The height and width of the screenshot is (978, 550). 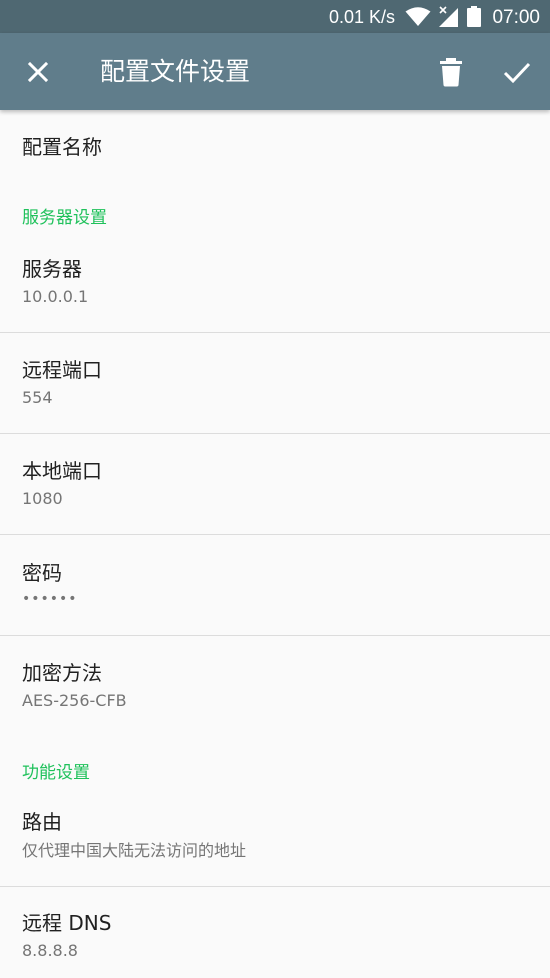 I want to click on pref-title: 密码, so click(x=42, y=573).